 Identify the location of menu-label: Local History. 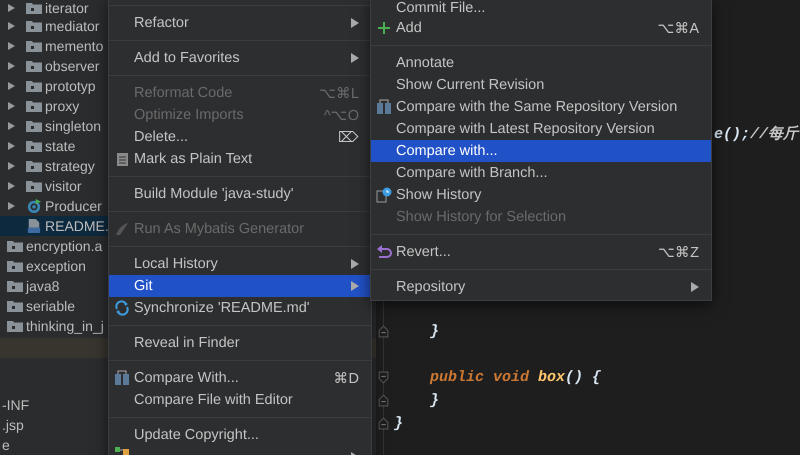
(176, 264).